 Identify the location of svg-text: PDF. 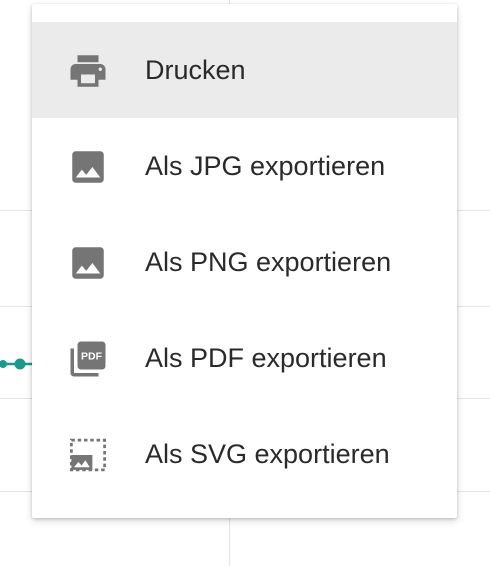
(92, 357).